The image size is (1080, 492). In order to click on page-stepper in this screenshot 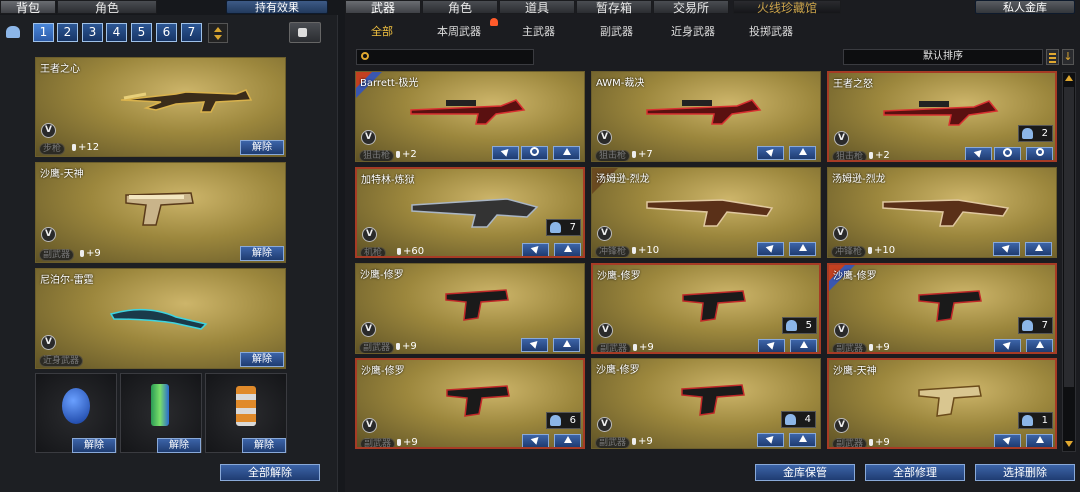, I will do `click(218, 33)`.